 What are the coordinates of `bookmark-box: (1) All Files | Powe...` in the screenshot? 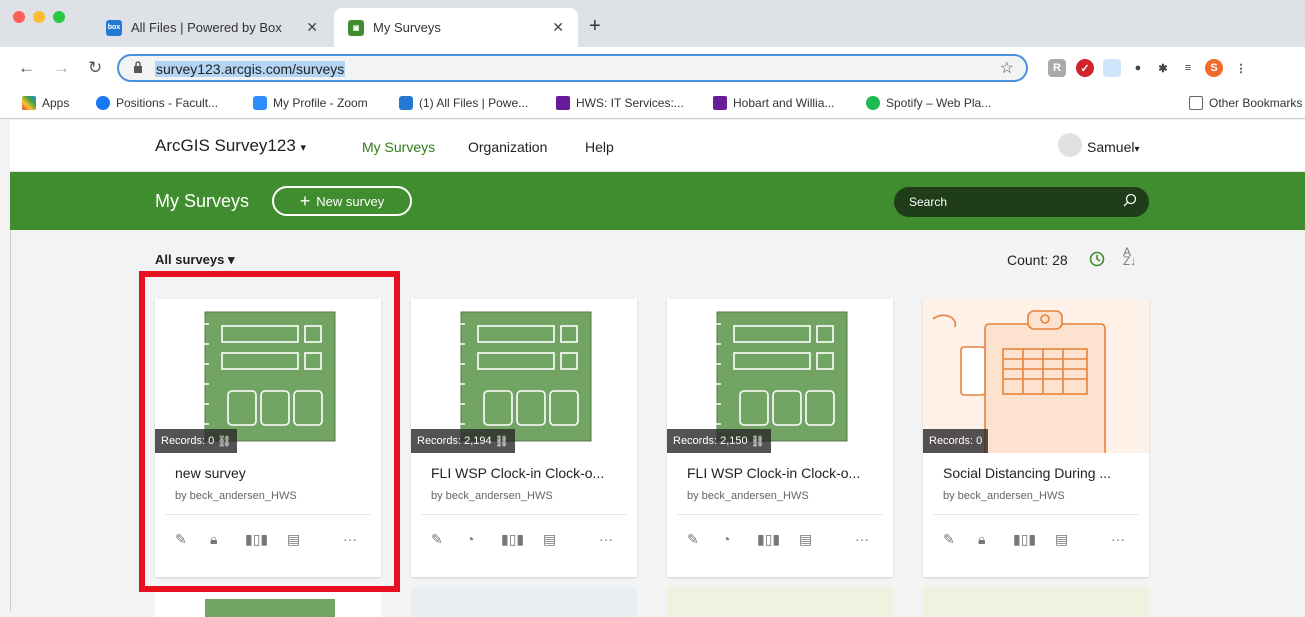 It's located at (463, 103).